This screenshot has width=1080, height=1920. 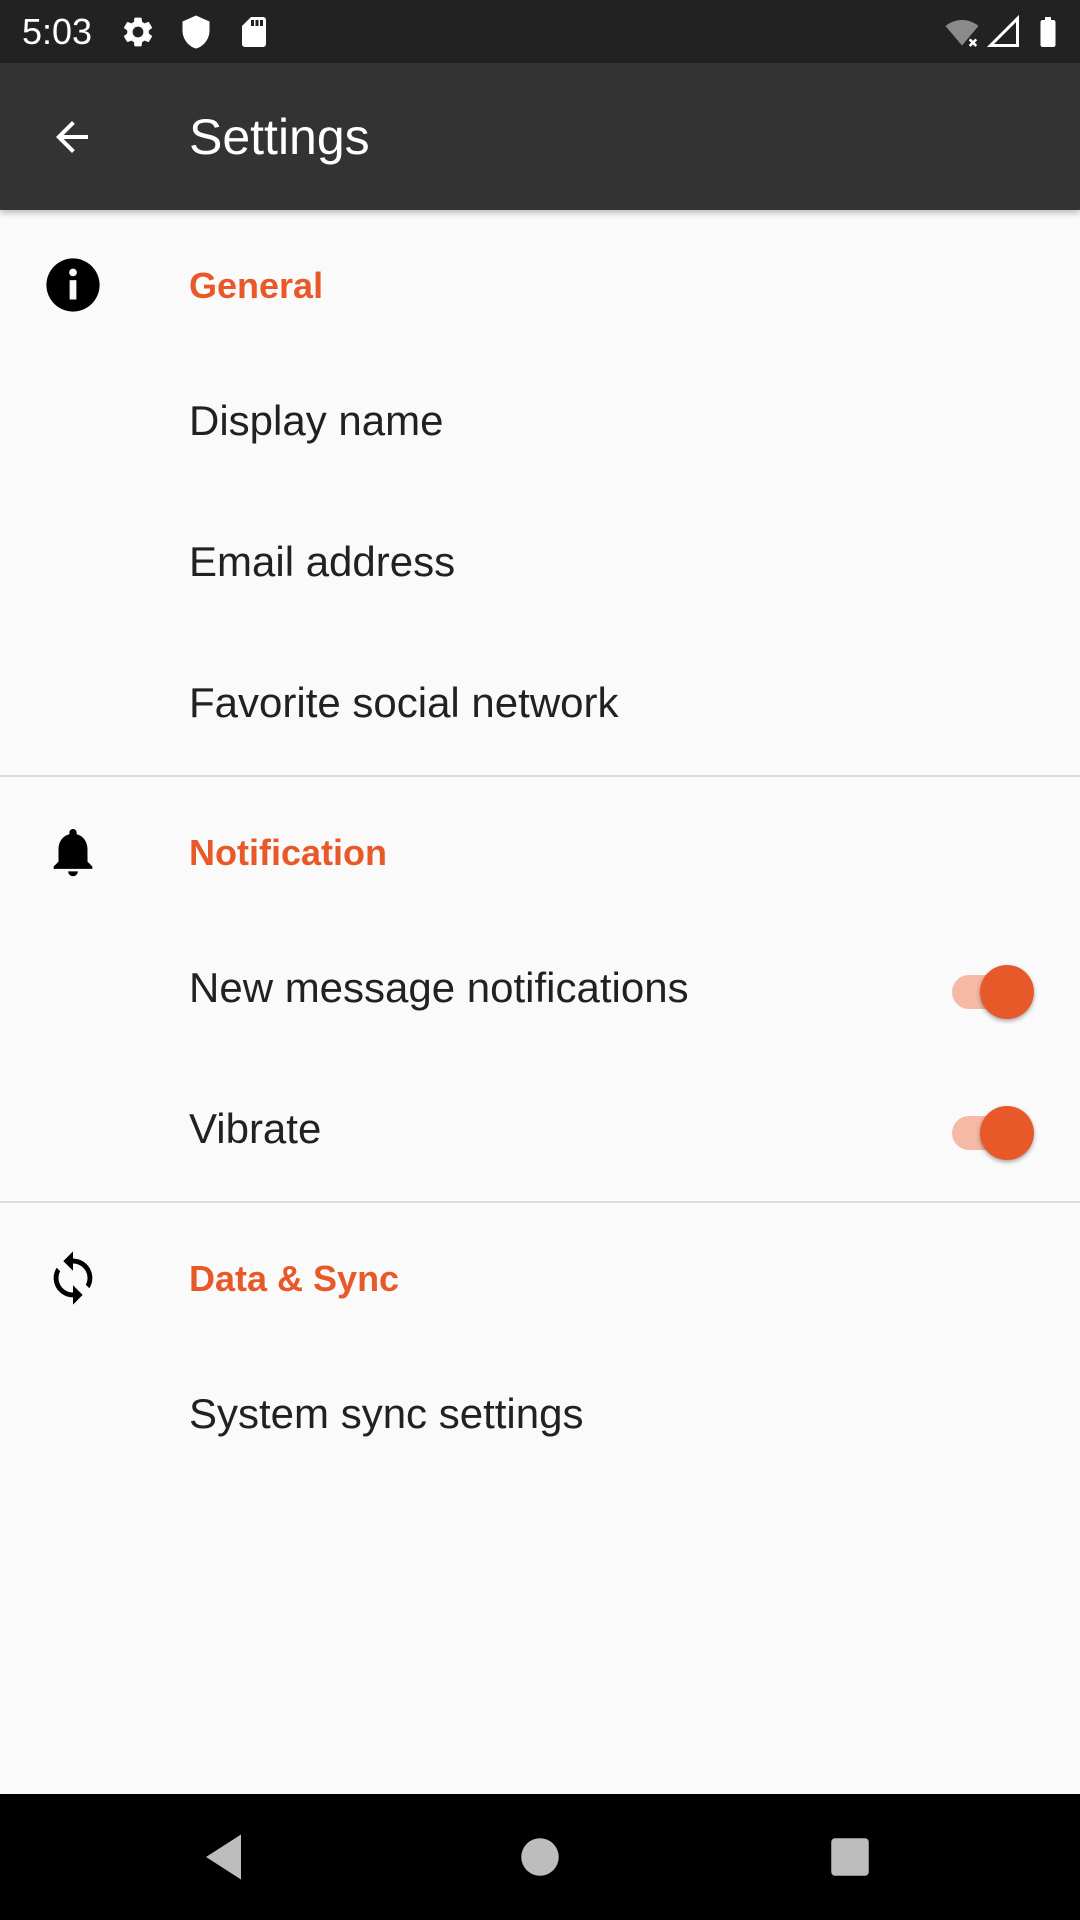 I want to click on section-data-sync: Data & Sync System sync settings, so click(x=540, y=1343).